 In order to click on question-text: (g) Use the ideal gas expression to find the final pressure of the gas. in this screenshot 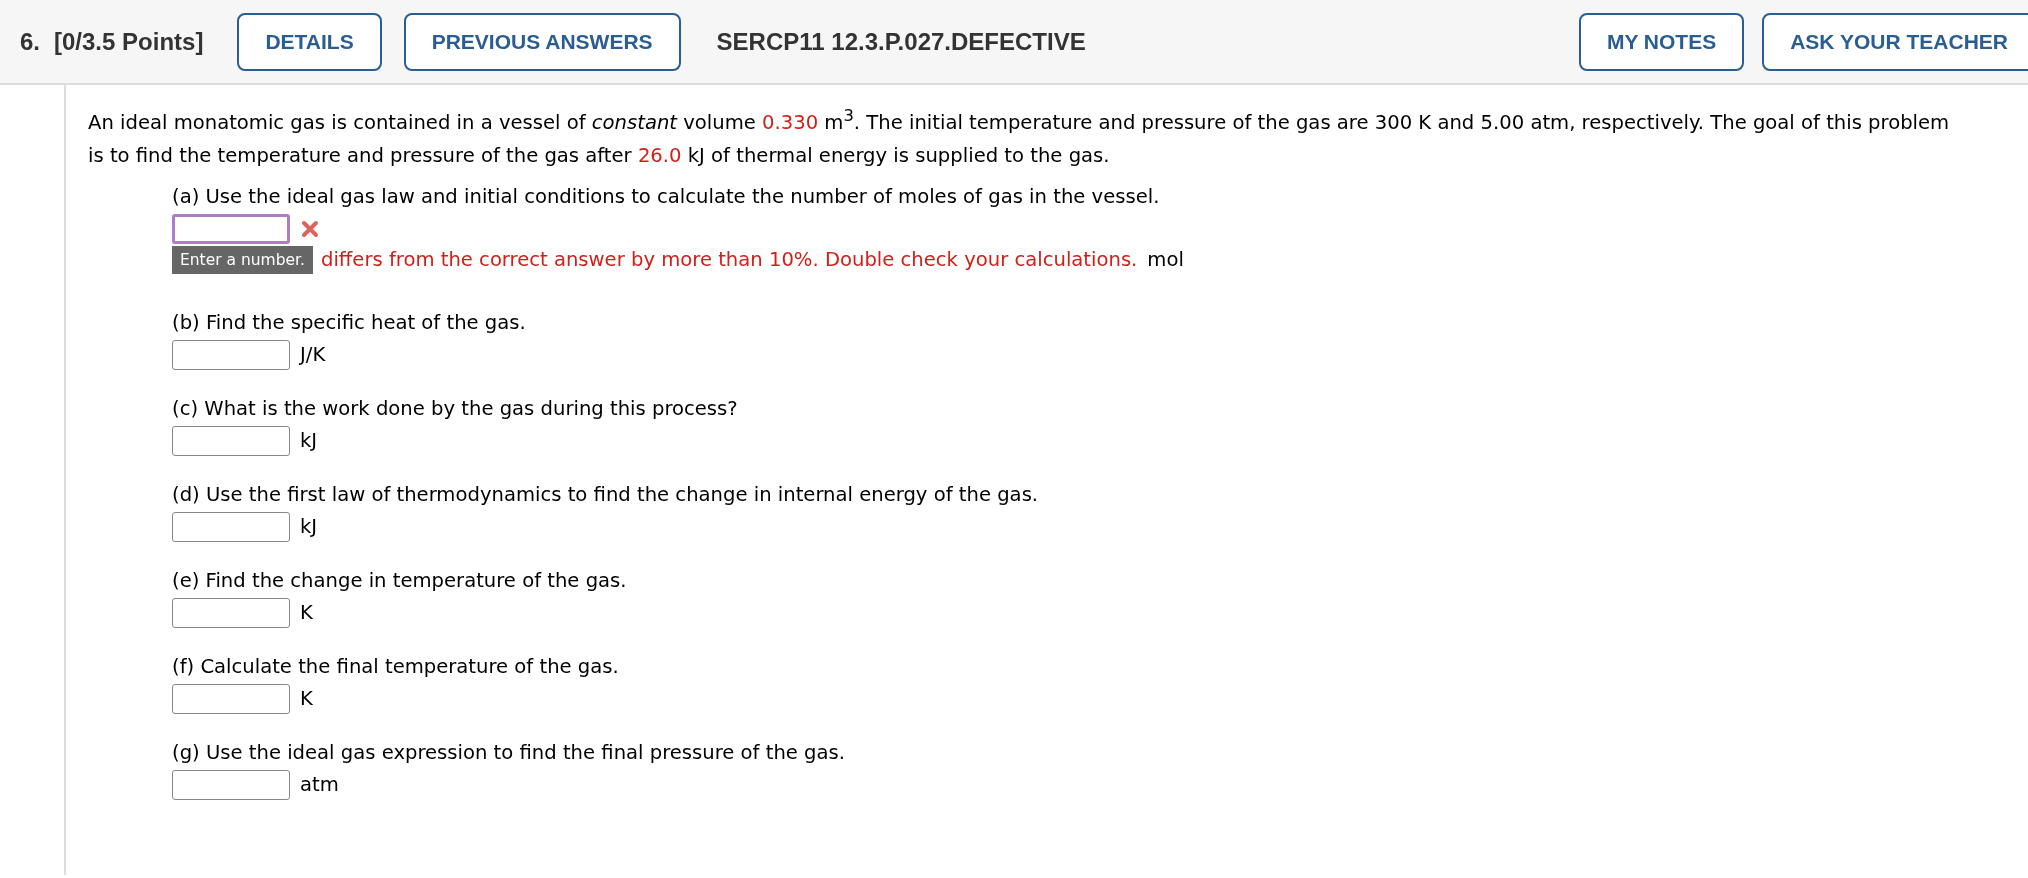, I will do `click(509, 752)`.